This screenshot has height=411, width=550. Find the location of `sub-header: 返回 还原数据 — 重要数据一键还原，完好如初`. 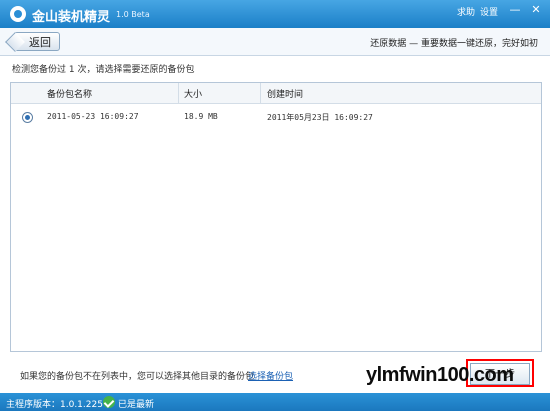

sub-header: 返回 还原数据 — 重要数据一键还原，完好如初 is located at coordinates (275, 42).